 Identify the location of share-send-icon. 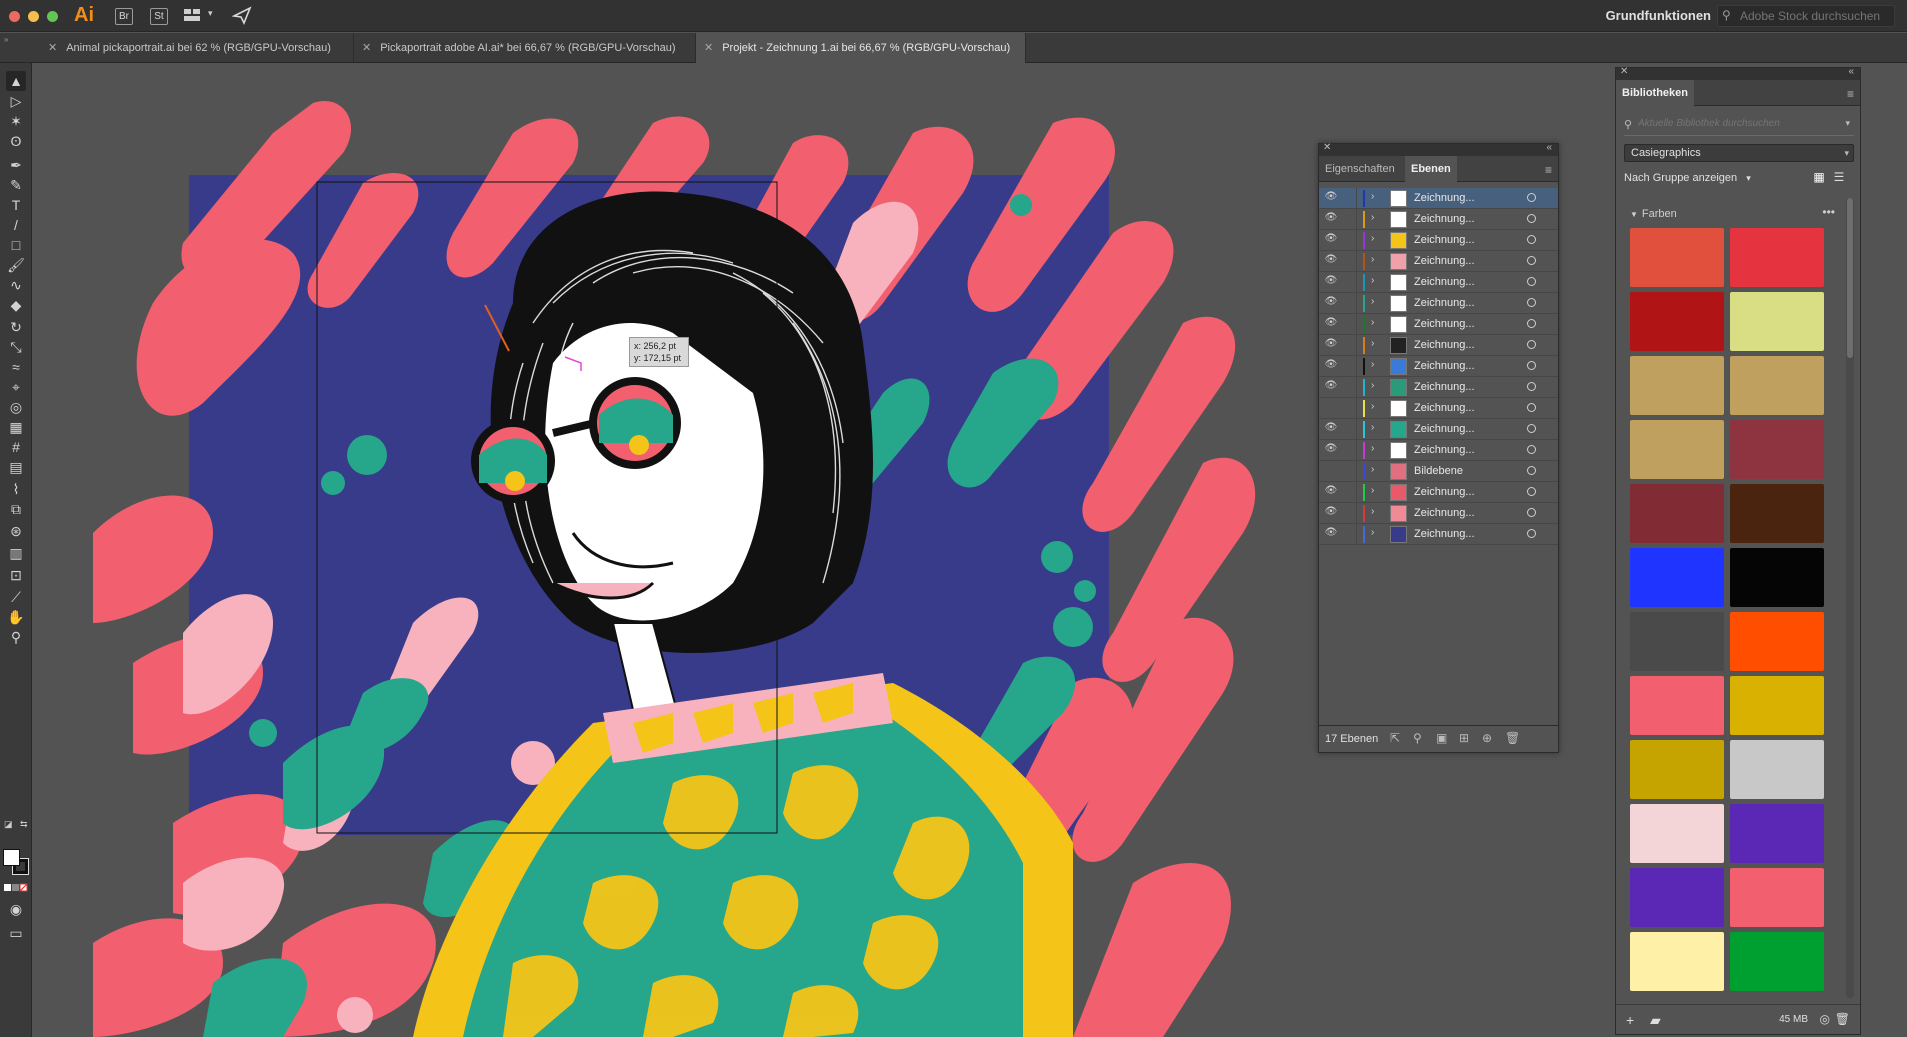
(241, 15).